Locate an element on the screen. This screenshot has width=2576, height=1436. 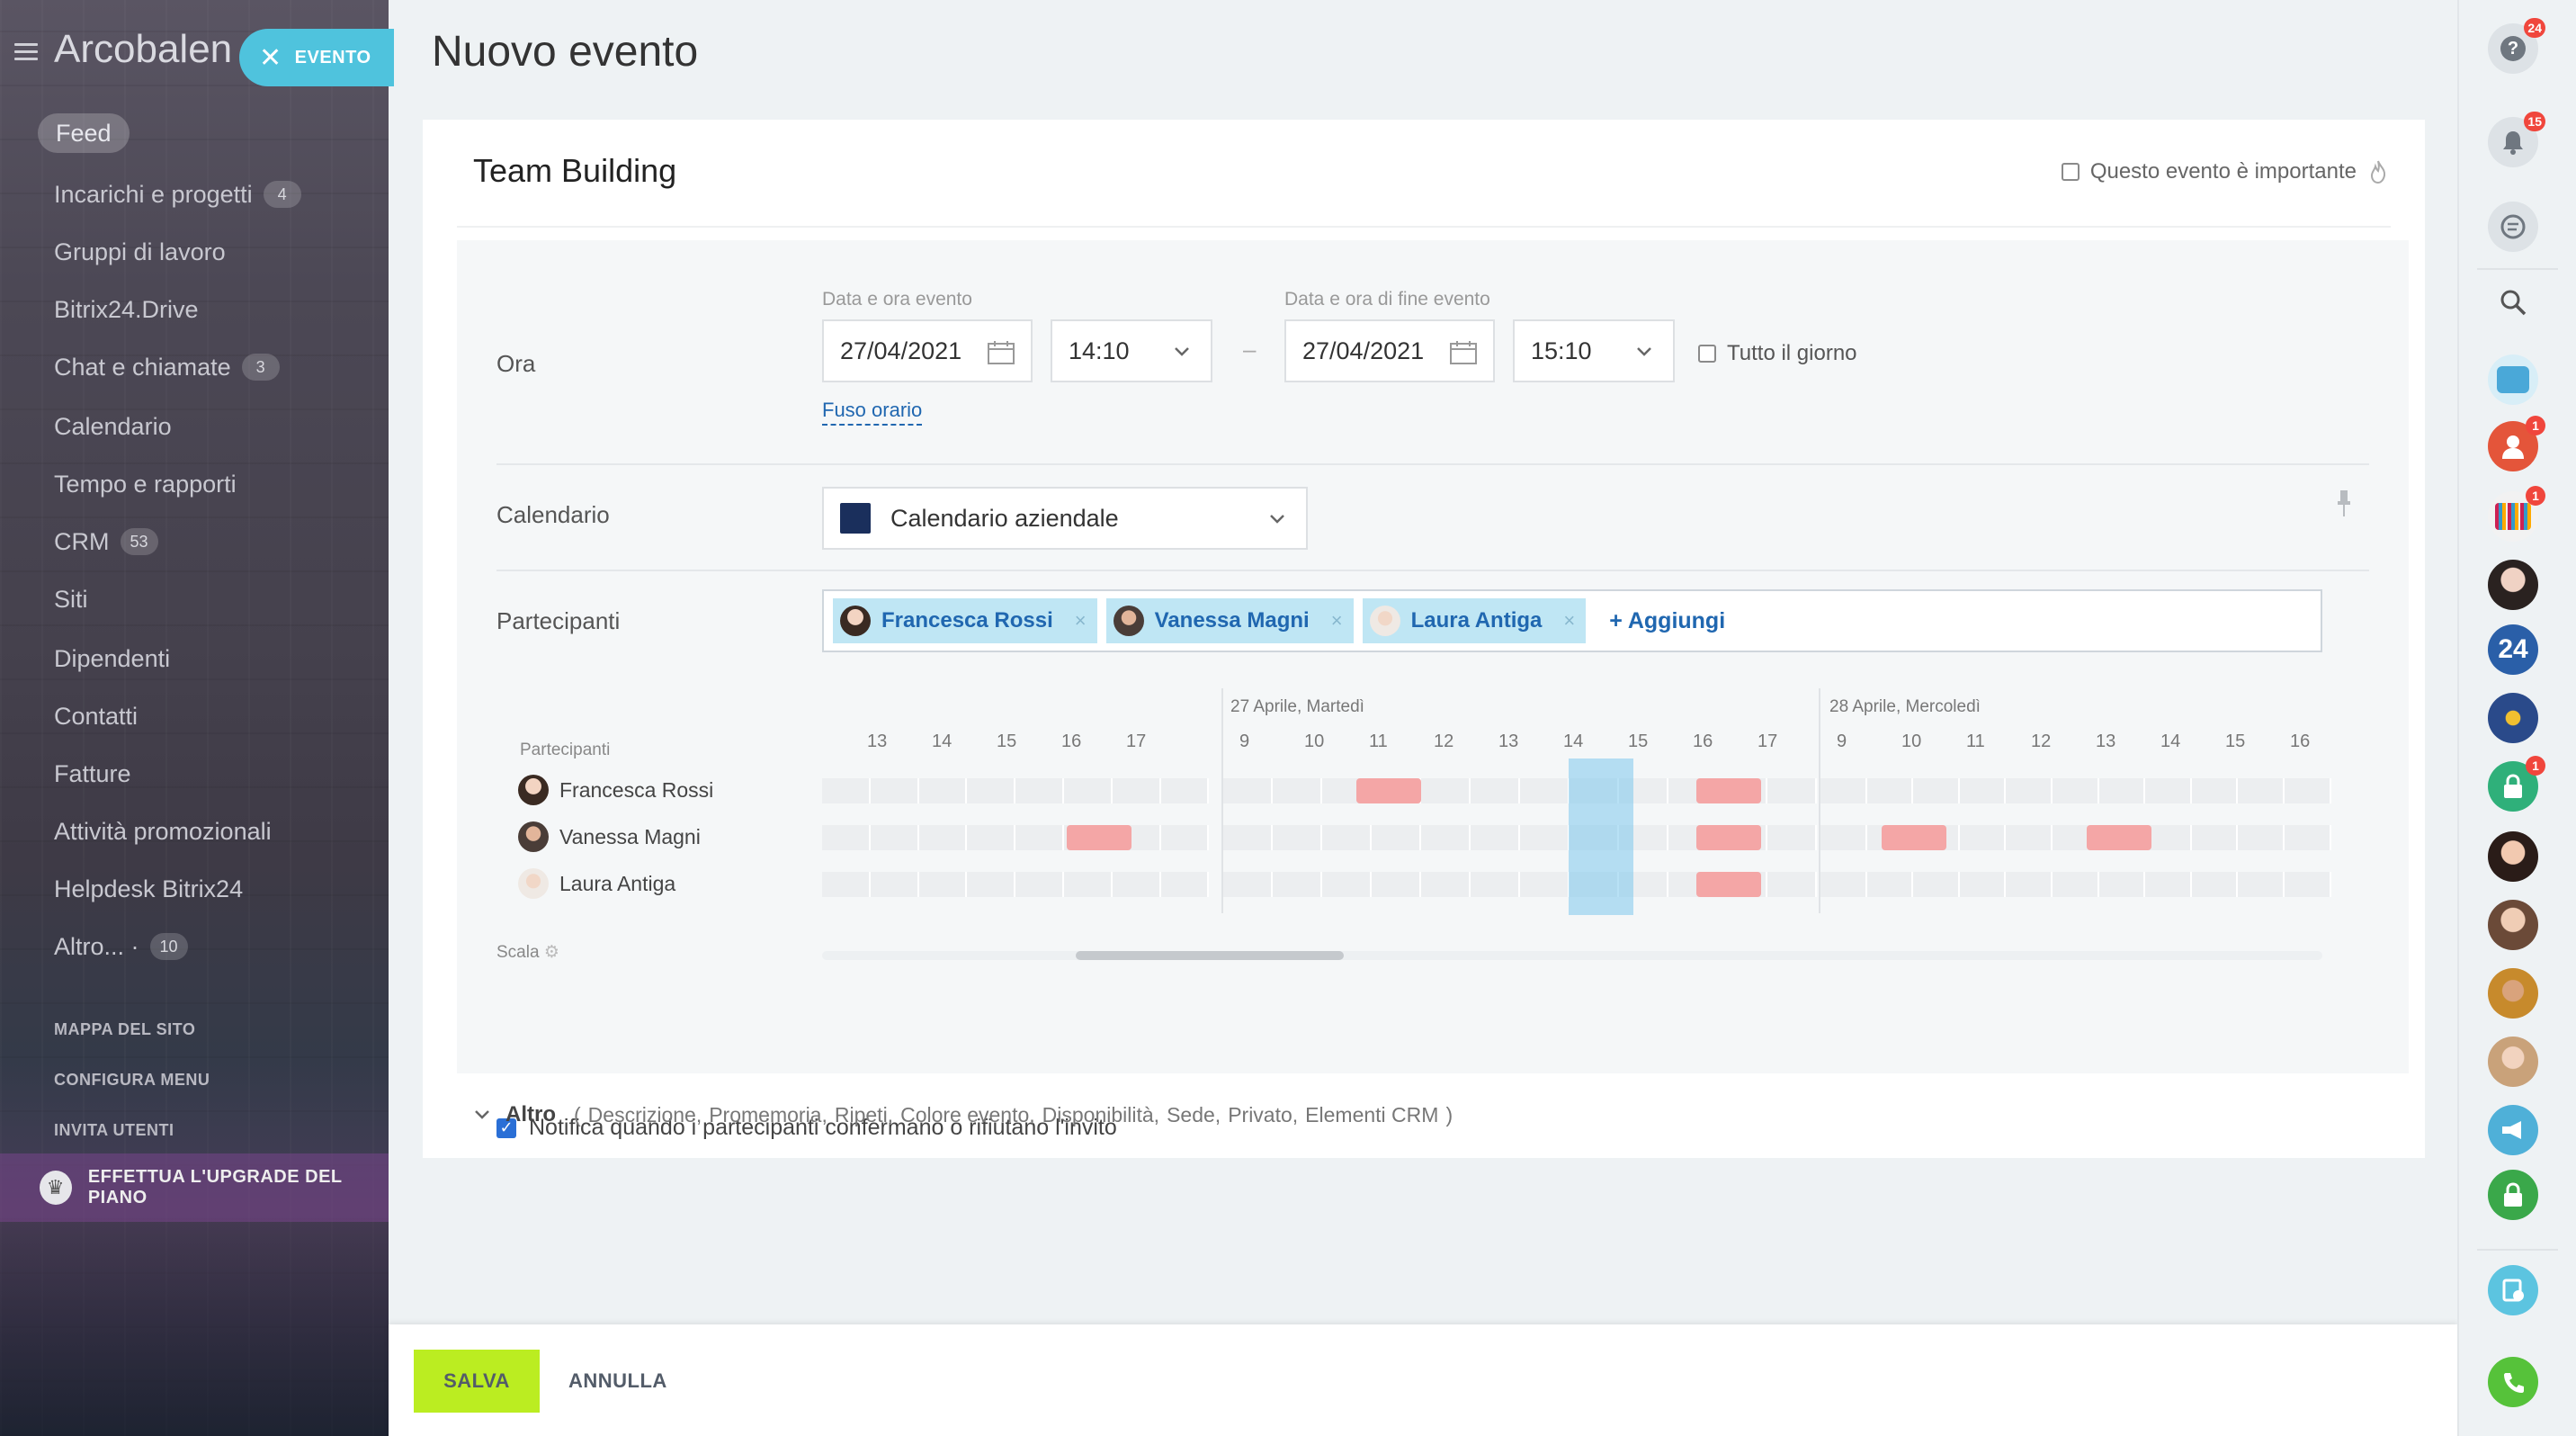
event-title-input: Team Building is located at coordinates (574, 171).